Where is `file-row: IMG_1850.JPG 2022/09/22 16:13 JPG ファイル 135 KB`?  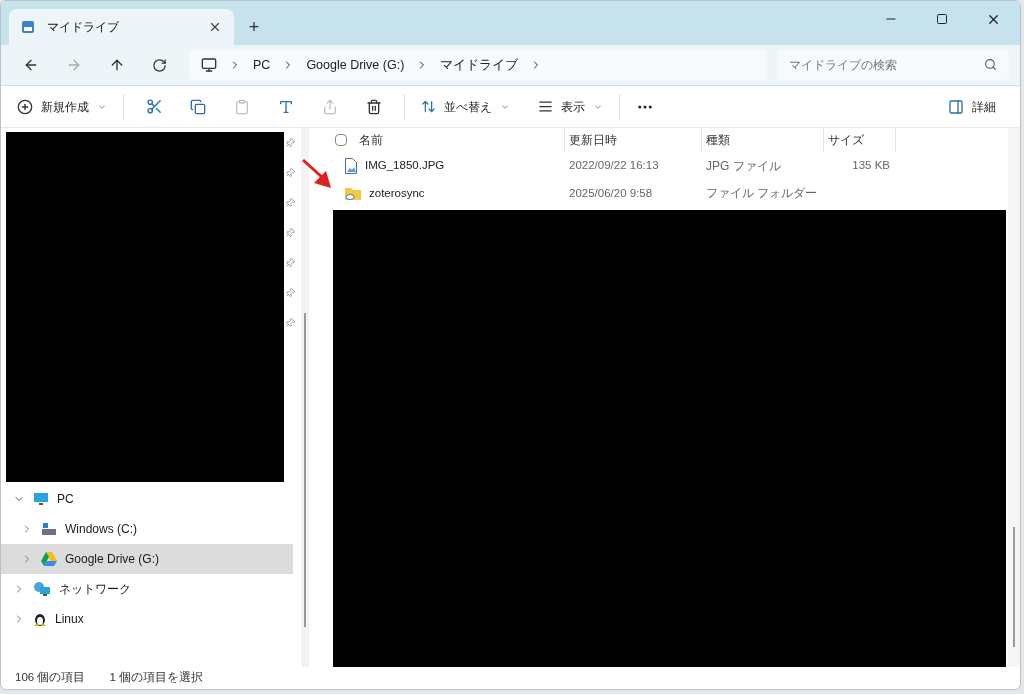
file-row: IMG_1850.JPG 2022/09/22 16:13 JPG ファイル 135 KB is located at coordinates (670, 166).